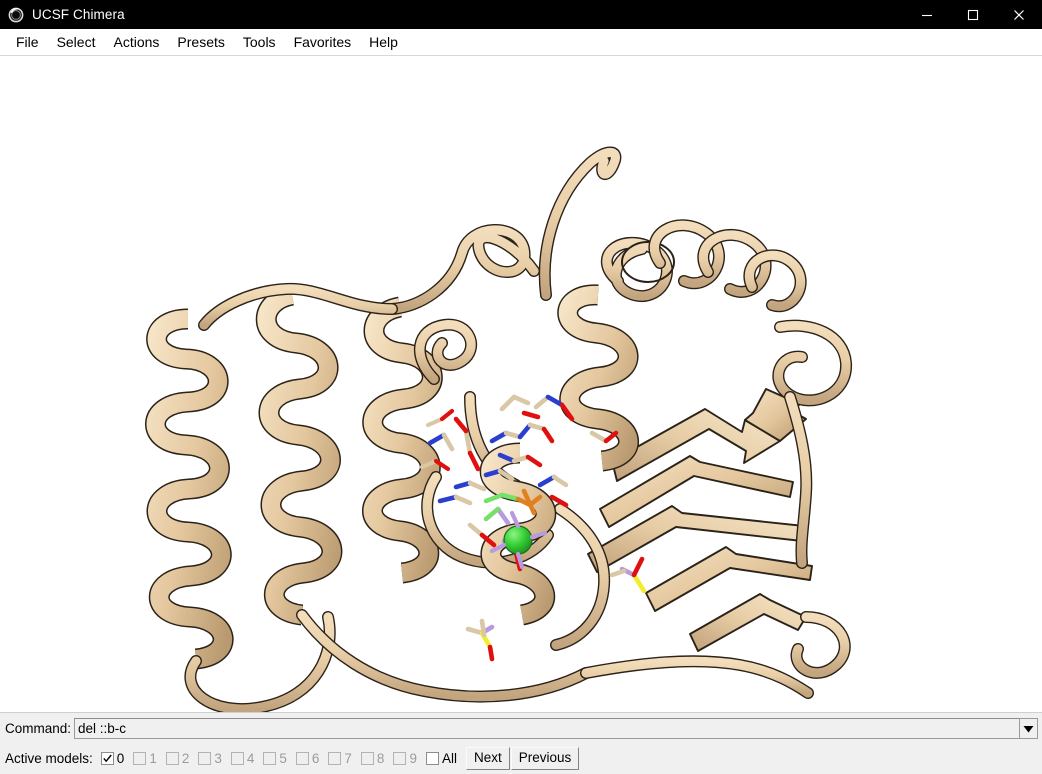 Image resolution: width=1042 pixels, height=774 pixels. What do you see at coordinates (380, 758) in the screenshot?
I see `checkbox-label: 8` at bounding box center [380, 758].